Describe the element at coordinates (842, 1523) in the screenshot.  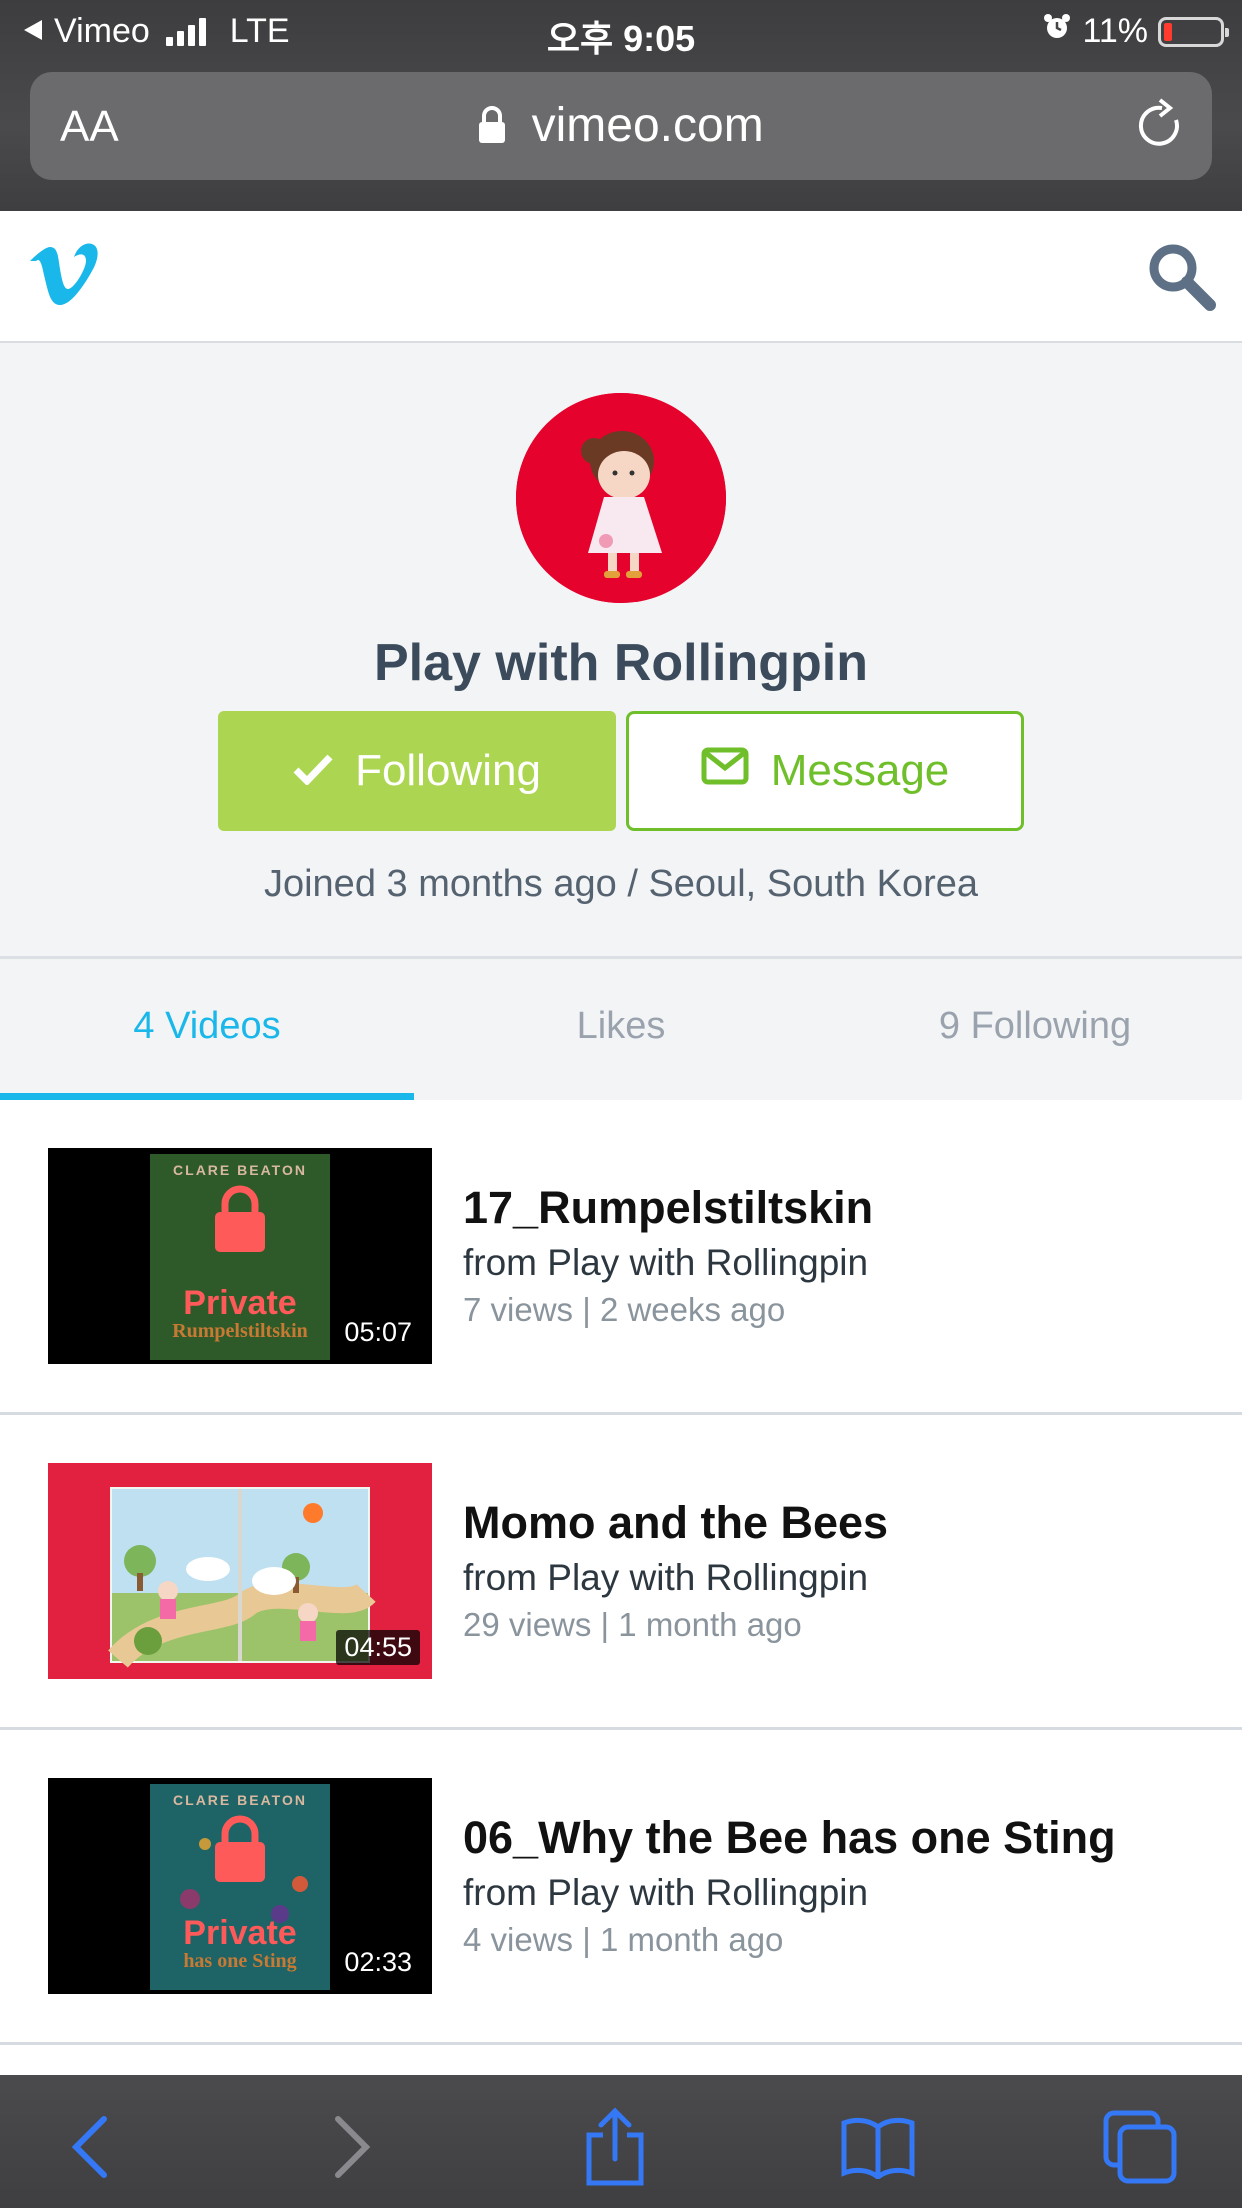
I see `video-title: Momo and the Bees` at that location.